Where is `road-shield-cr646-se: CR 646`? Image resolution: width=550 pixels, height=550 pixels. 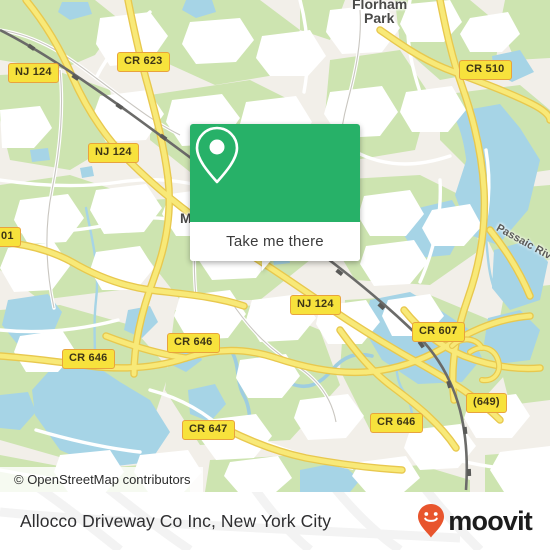 road-shield-cr646-se: CR 646 is located at coordinates (396, 423).